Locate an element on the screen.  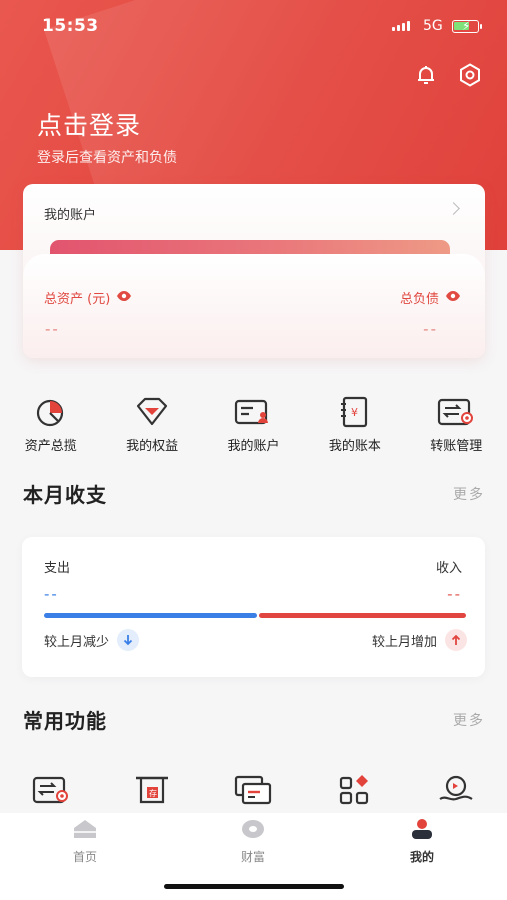
quick-action-my-accounts: 我的账户 is located at coordinates (253, 426).